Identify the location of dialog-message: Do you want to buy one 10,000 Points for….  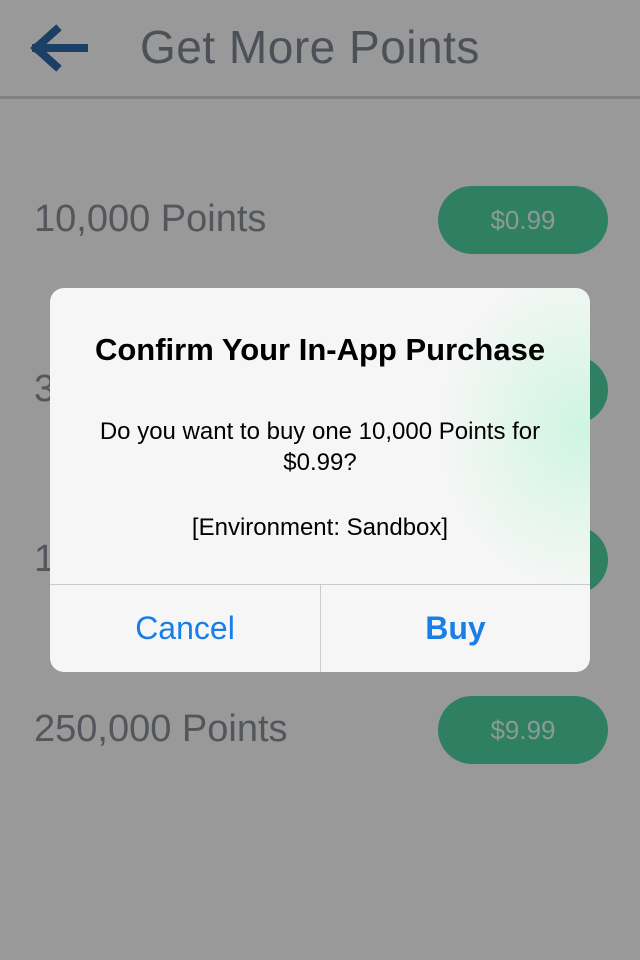
(320, 447).